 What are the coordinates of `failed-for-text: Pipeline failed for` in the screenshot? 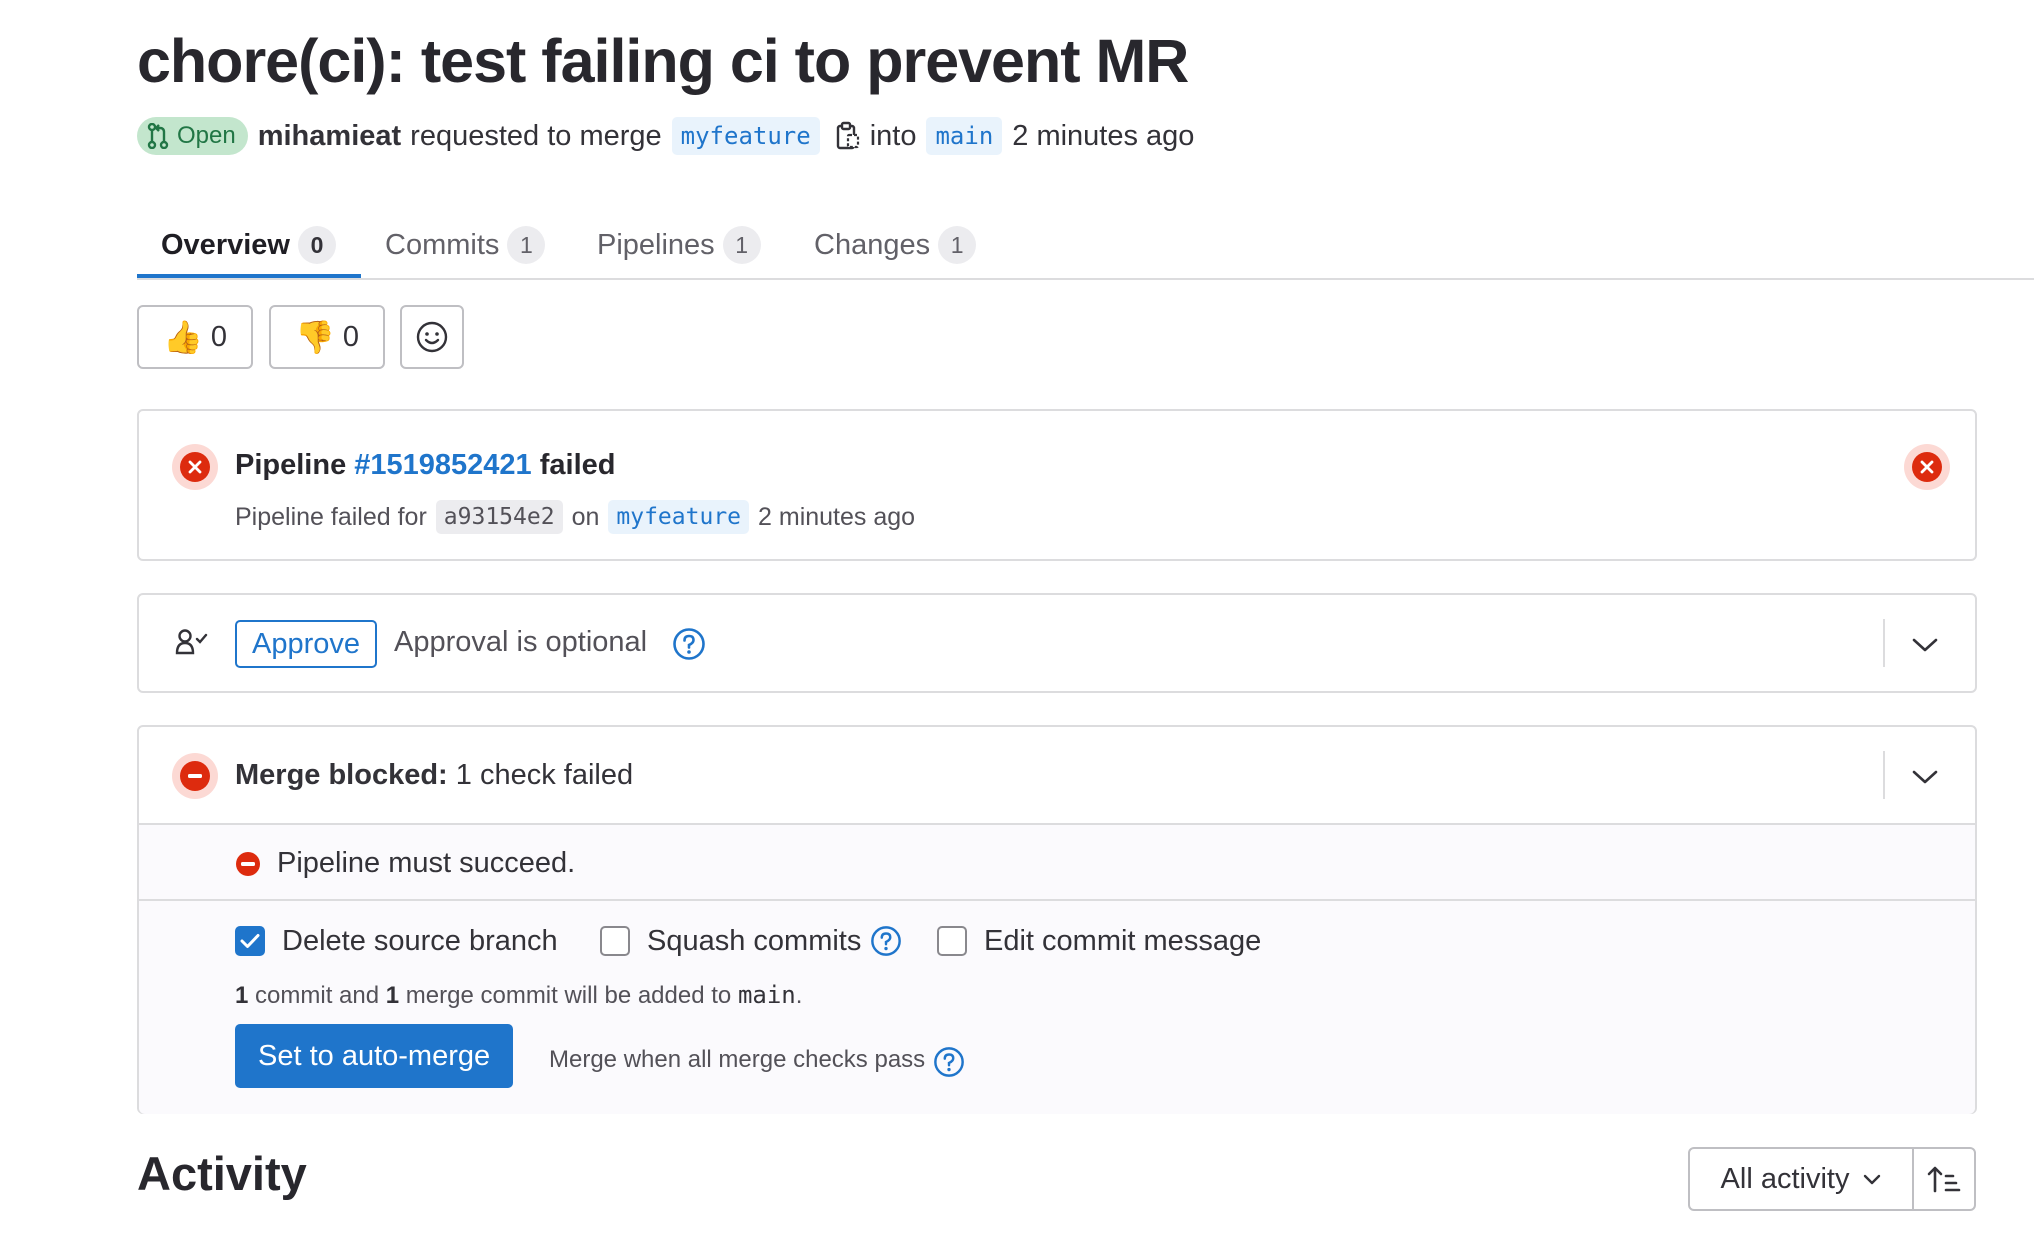 It's located at (331, 516).